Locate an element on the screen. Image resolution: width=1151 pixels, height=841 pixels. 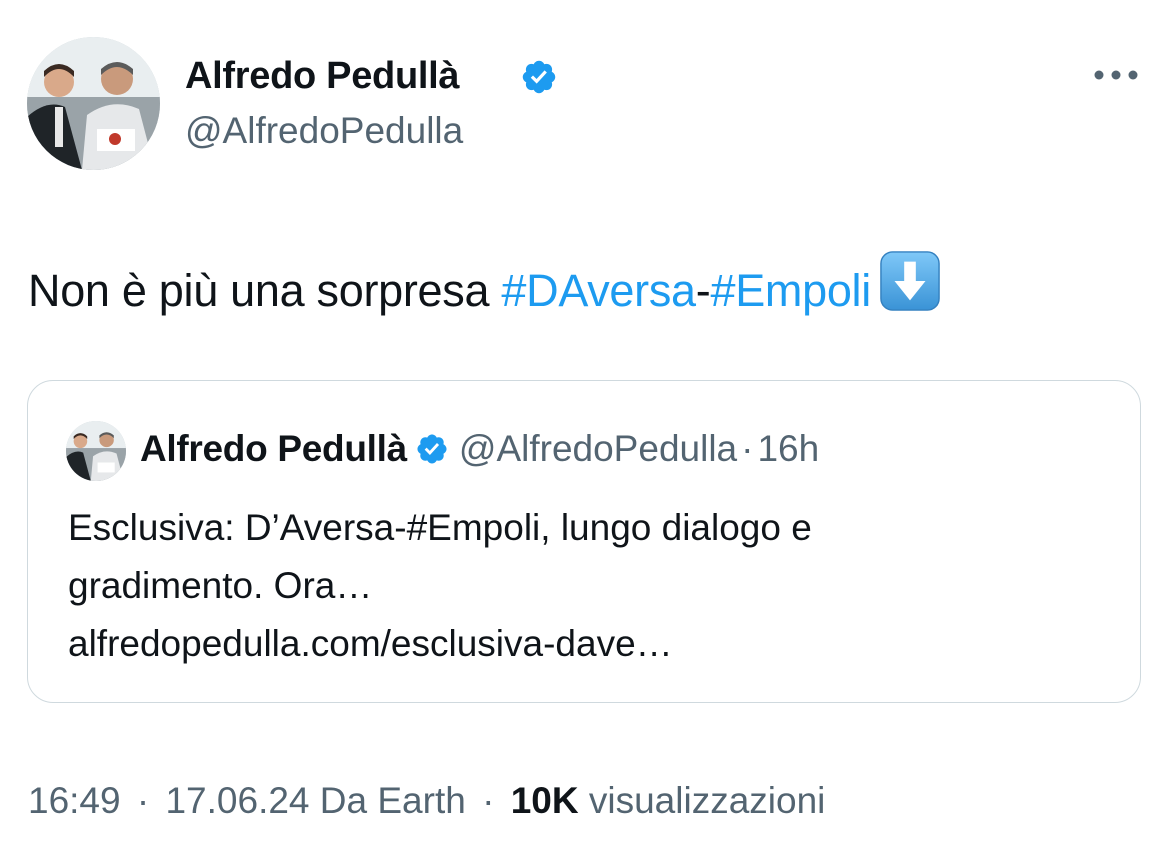
quoted-verified-badge-icon is located at coordinates (432, 449).